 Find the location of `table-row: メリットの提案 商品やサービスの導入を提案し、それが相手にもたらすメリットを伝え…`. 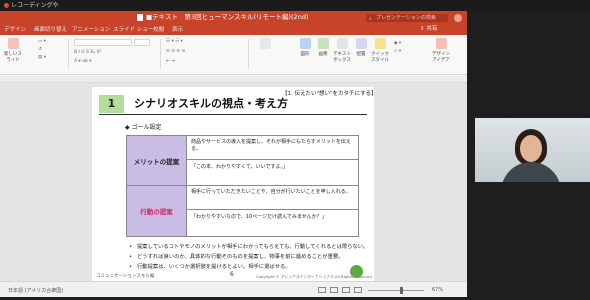

table-row: メリットの提案 商品やサービスの導入を提案し、それが相手にもたらすメリットを伝え… is located at coordinates (242, 161).